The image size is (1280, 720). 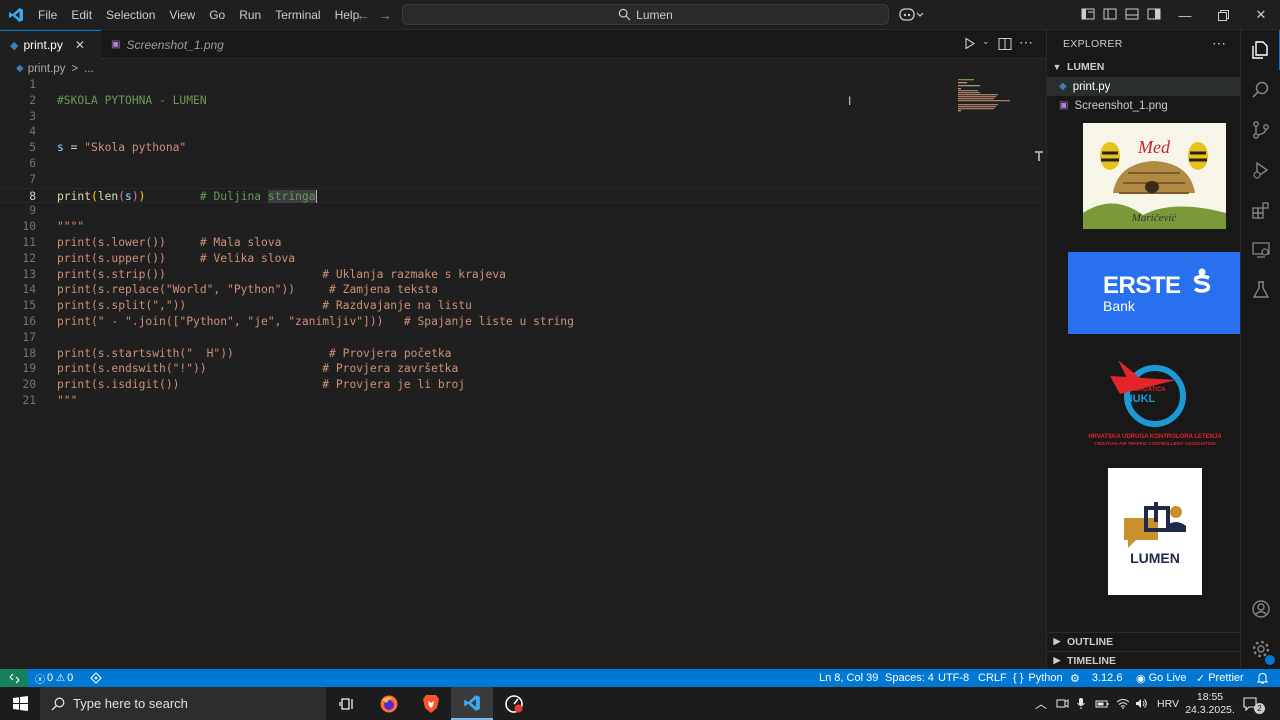 What do you see at coordinates (472, 703) in the screenshot?
I see `vscode-taskbar-icon` at bounding box center [472, 703].